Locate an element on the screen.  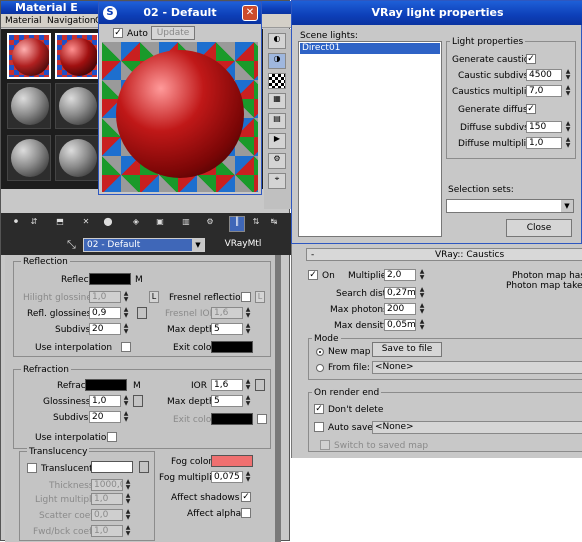
refract-map-button: M is located at coordinates (137, 386).